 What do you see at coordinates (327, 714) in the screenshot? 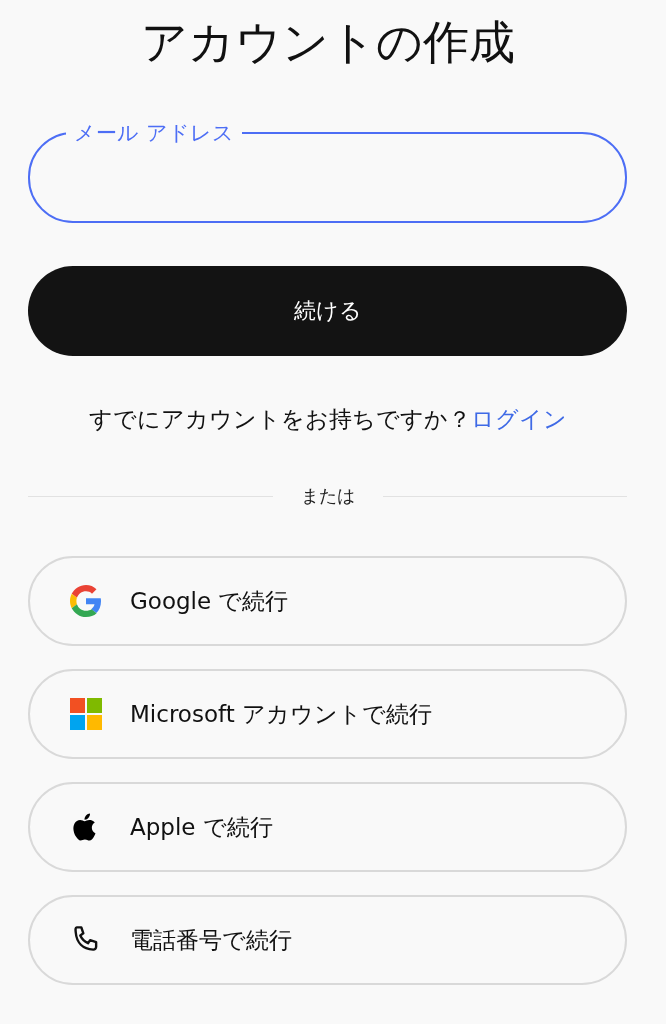
I see `sign-in-option-button: Microsoft アカウントで続行` at bounding box center [327, 714].